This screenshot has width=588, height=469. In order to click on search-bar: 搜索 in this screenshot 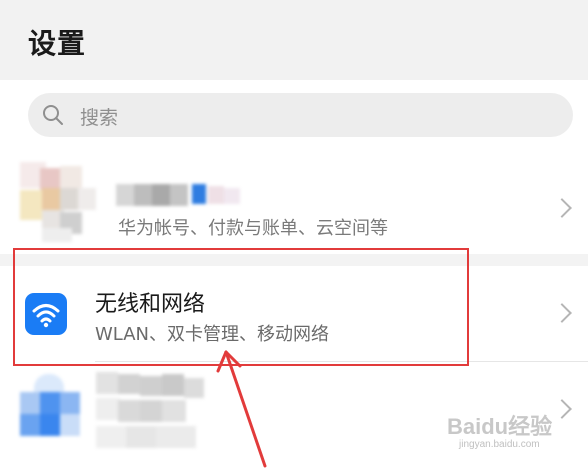, I will do `click(300, 115)`.